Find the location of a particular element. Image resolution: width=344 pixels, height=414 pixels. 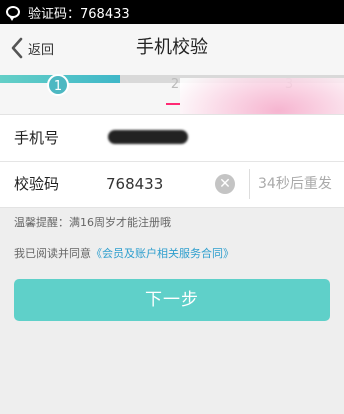

age-tip: 温馨提醒：满16周岁才能注册哦 is located at coordinates (92, 222).